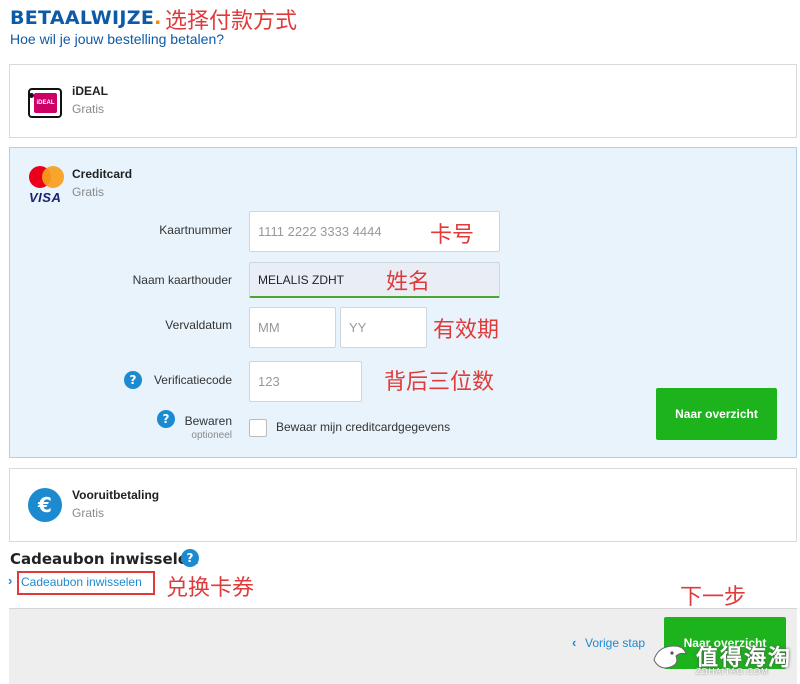 The height and width of the screenshot is (684, 800). I want to click on save-label: Bewaren, so click(208, 421).